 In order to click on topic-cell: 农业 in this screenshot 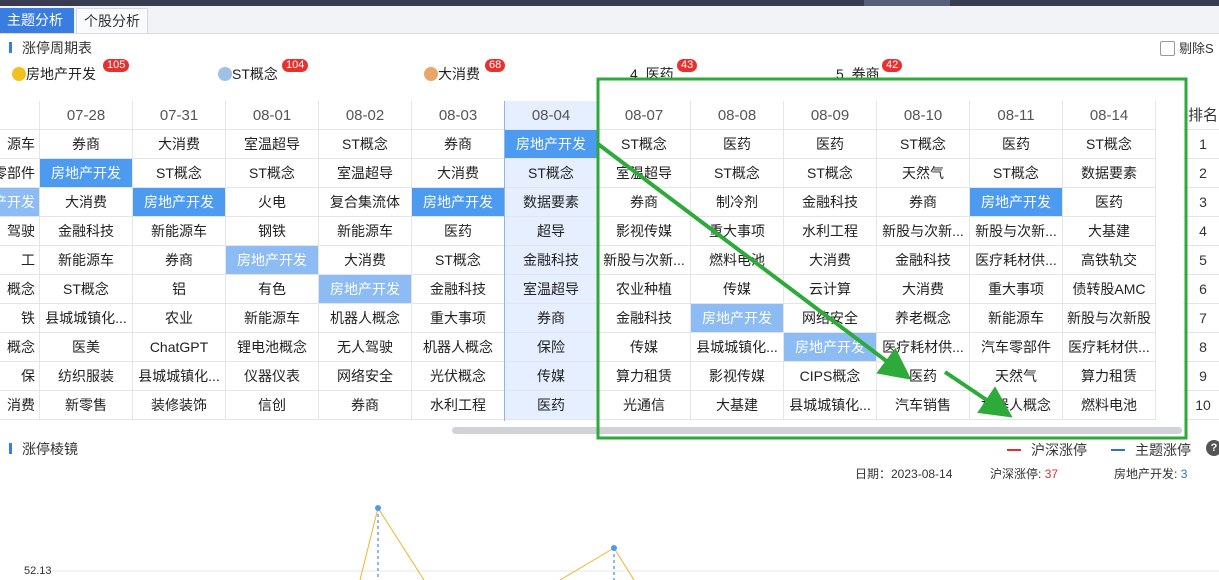, I will do `click(179, 318)`.